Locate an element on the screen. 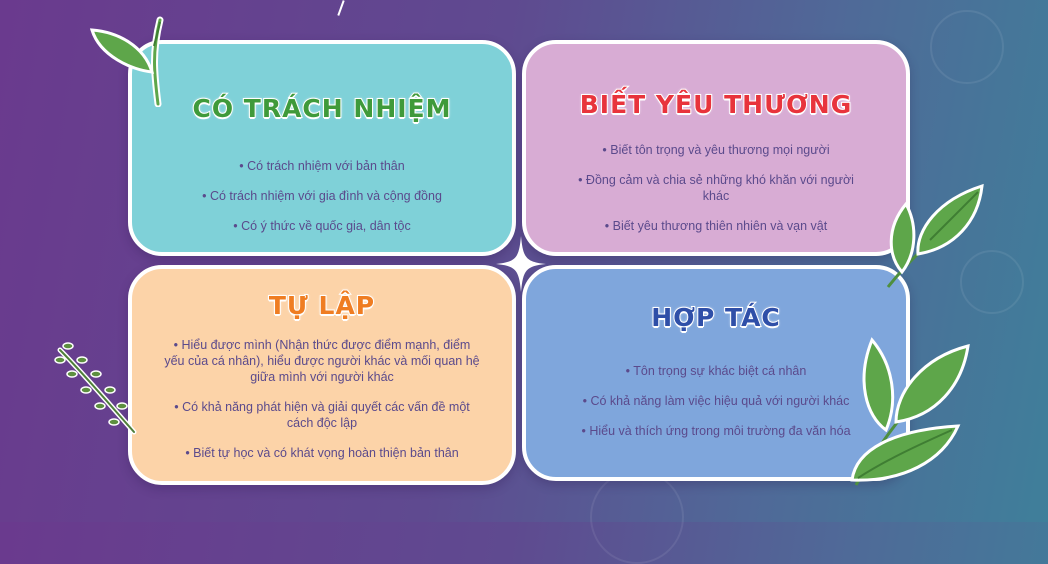 The image size is (1048, 564). sparkle-icon is located at coordinates (521, 264).